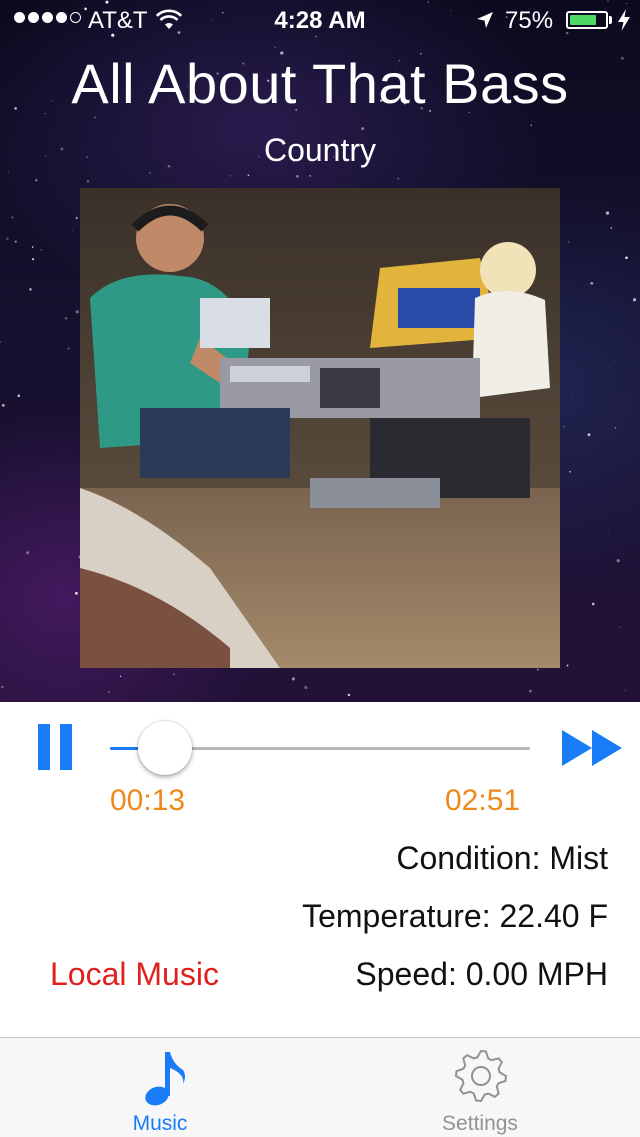  I want to click on battery-tip, so click(610, 20).